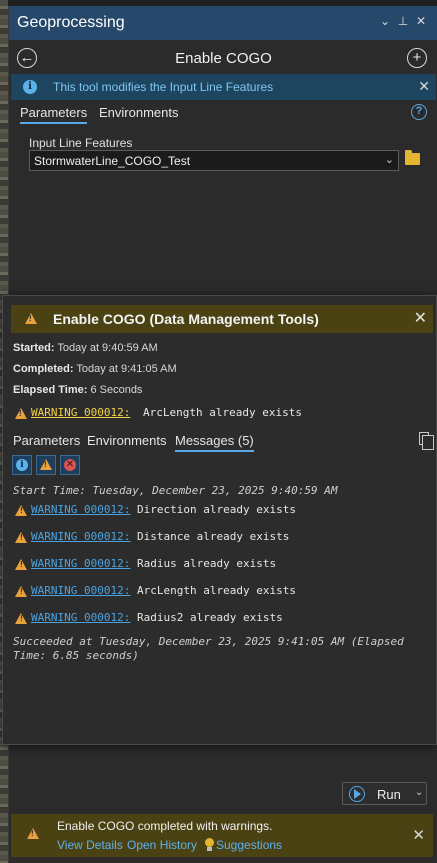  I want to click on error-icon: ✕, so click(70, 465).